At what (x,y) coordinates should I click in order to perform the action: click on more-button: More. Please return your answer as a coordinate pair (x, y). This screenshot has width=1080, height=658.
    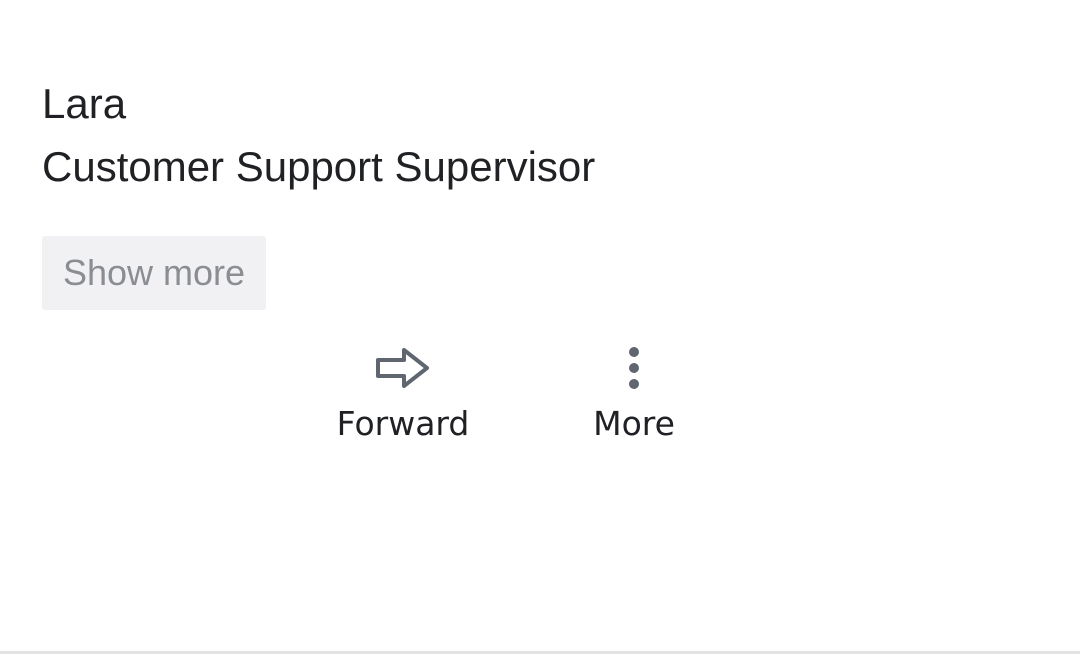
    Looking at the image, I should click on (634, 391).